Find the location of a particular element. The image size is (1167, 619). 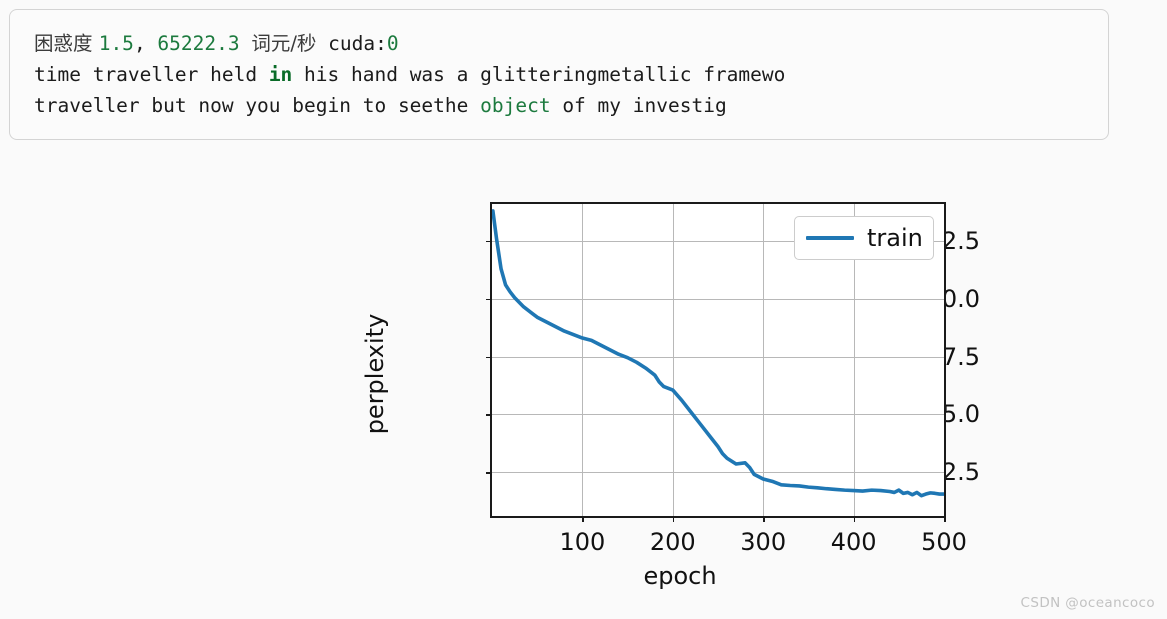

output-token is located at coordinates (246, 43).